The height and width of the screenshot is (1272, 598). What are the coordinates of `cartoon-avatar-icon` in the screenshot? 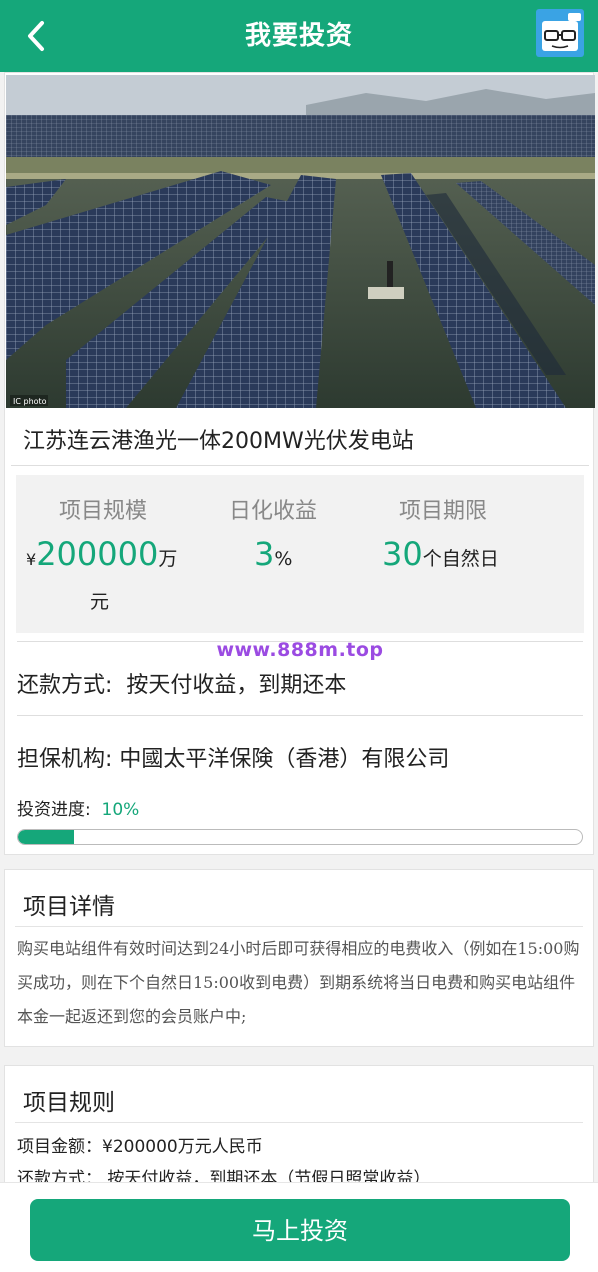 It's located at (560, 33).